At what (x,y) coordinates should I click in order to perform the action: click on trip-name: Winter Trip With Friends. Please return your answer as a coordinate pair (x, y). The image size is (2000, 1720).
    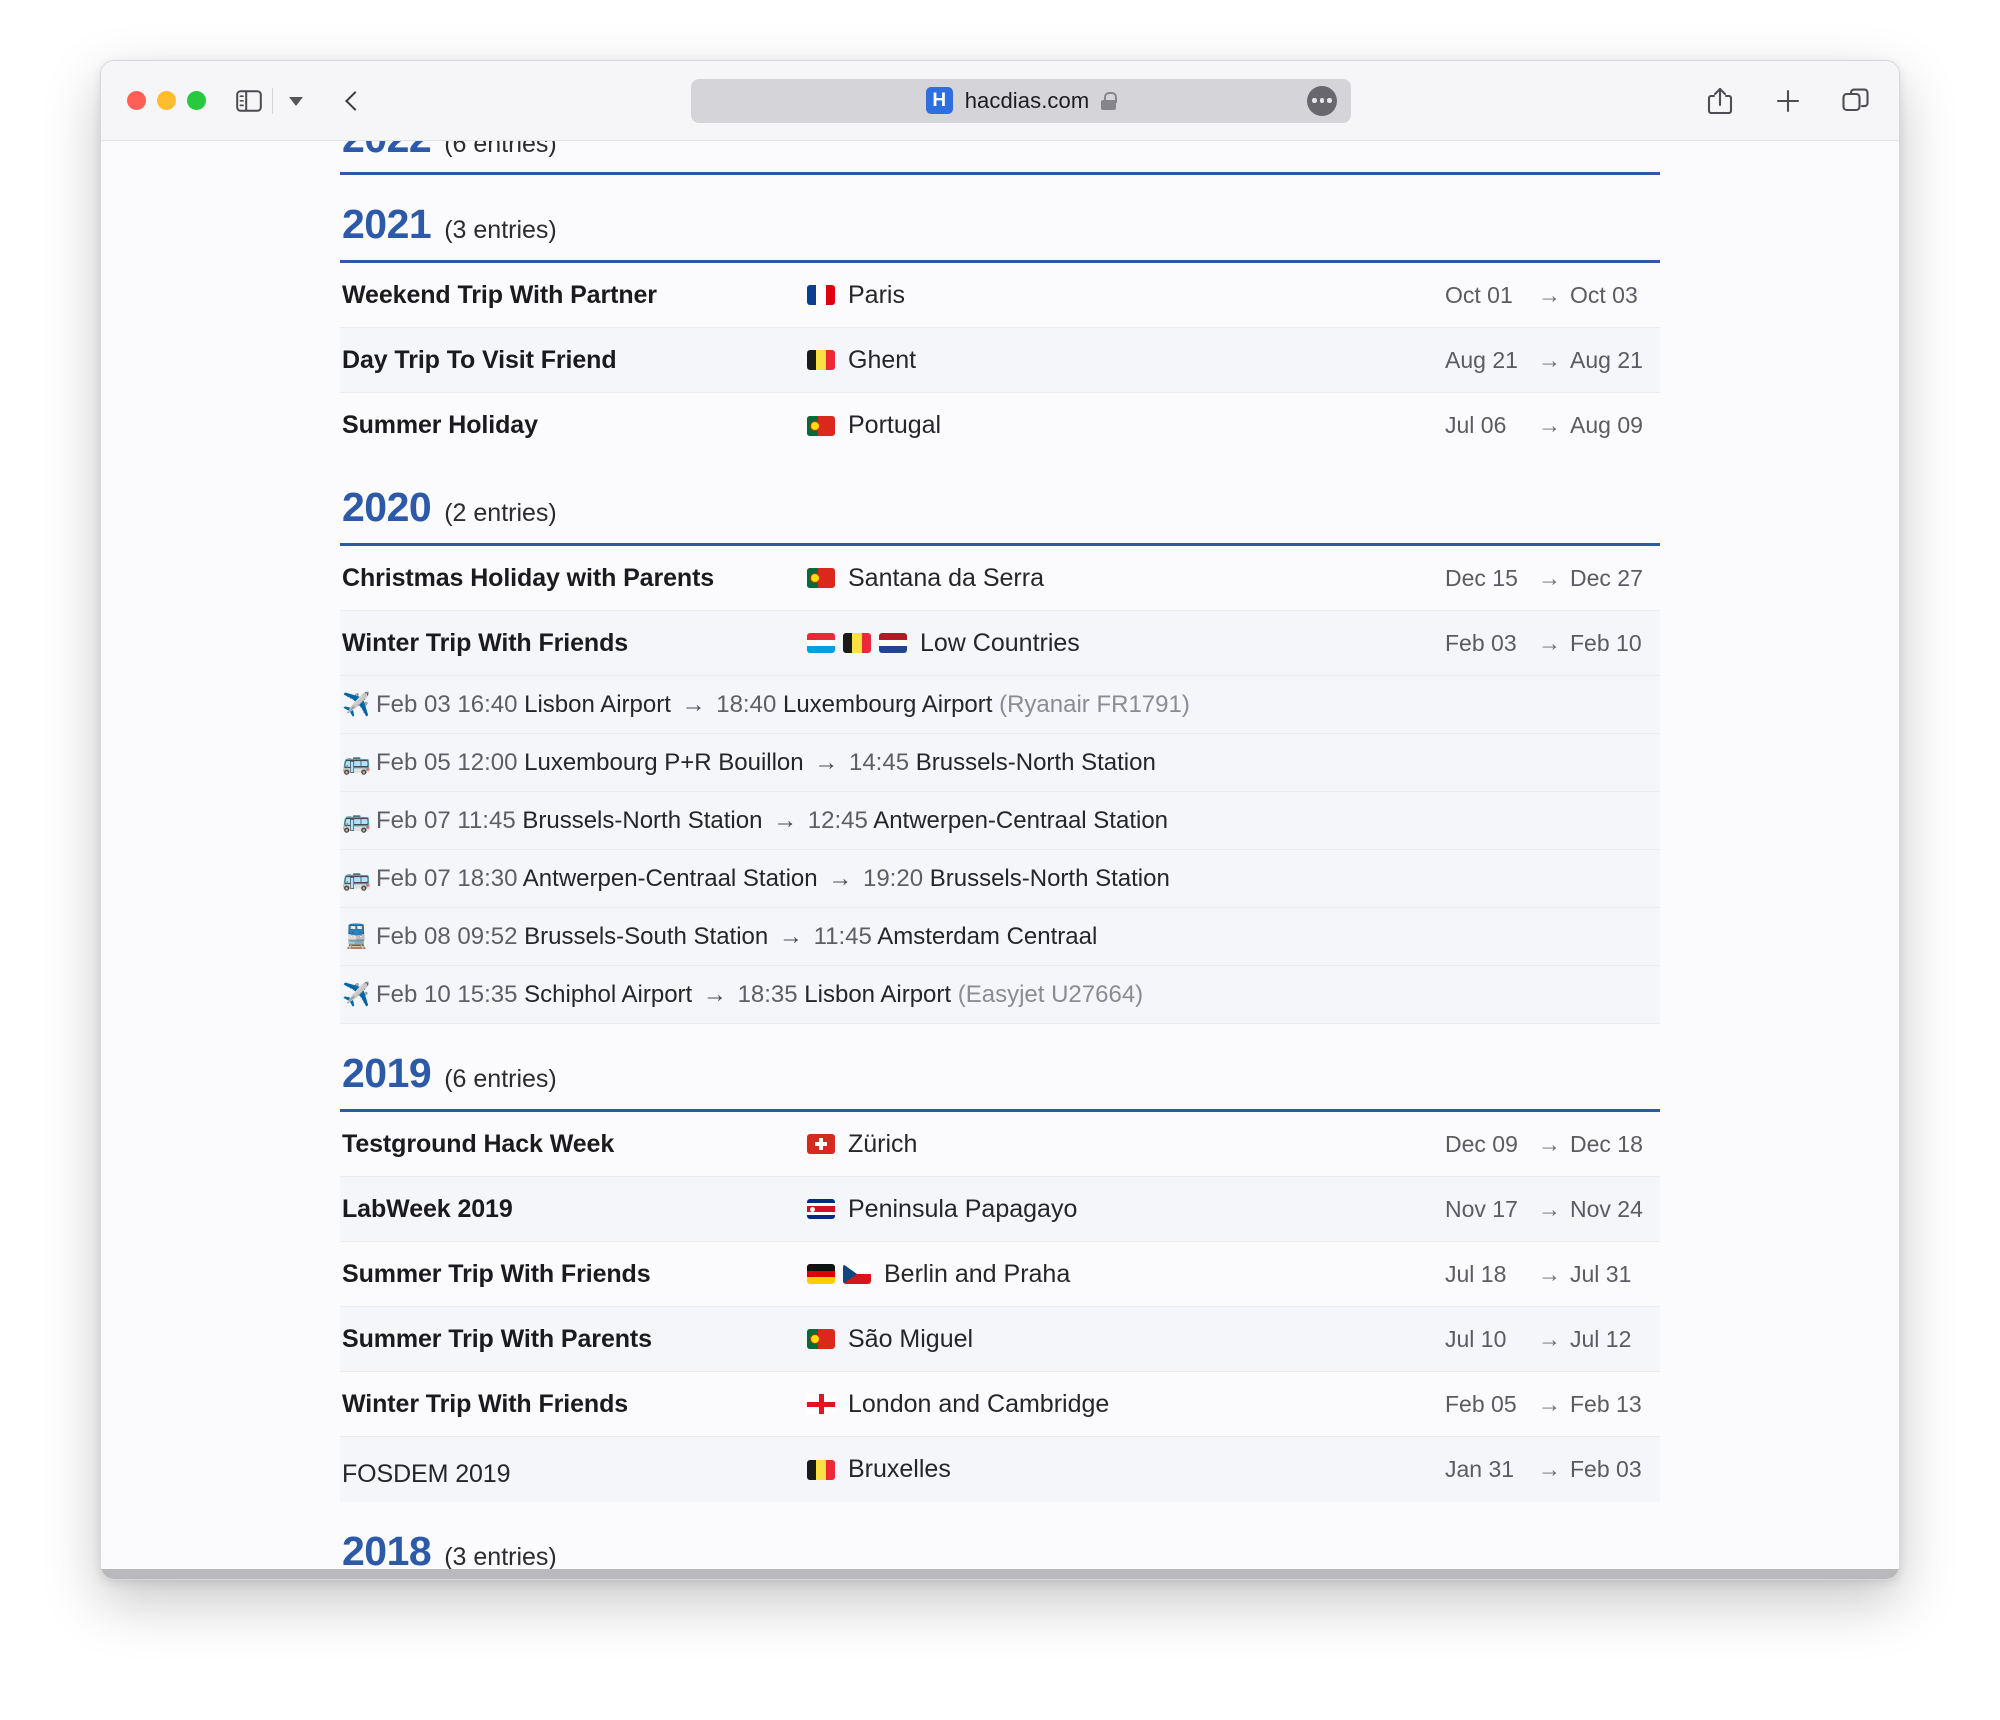
    Looking at the image, I should click on (485, 1403).